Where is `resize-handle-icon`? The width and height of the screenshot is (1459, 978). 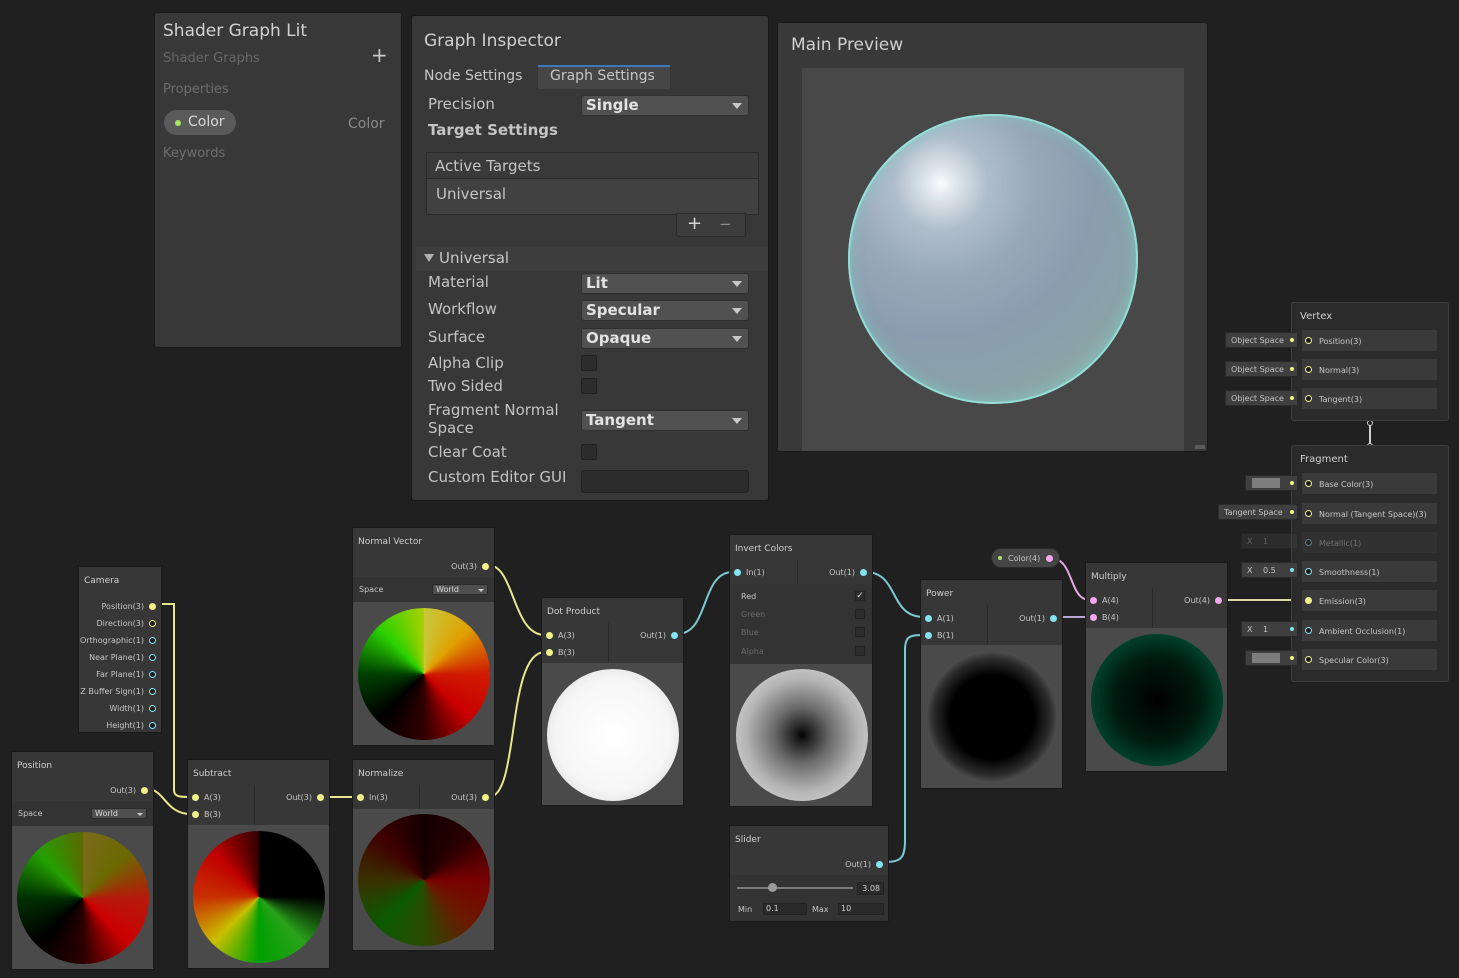
resize-handle-icon is located at coordinates (1200, 447).